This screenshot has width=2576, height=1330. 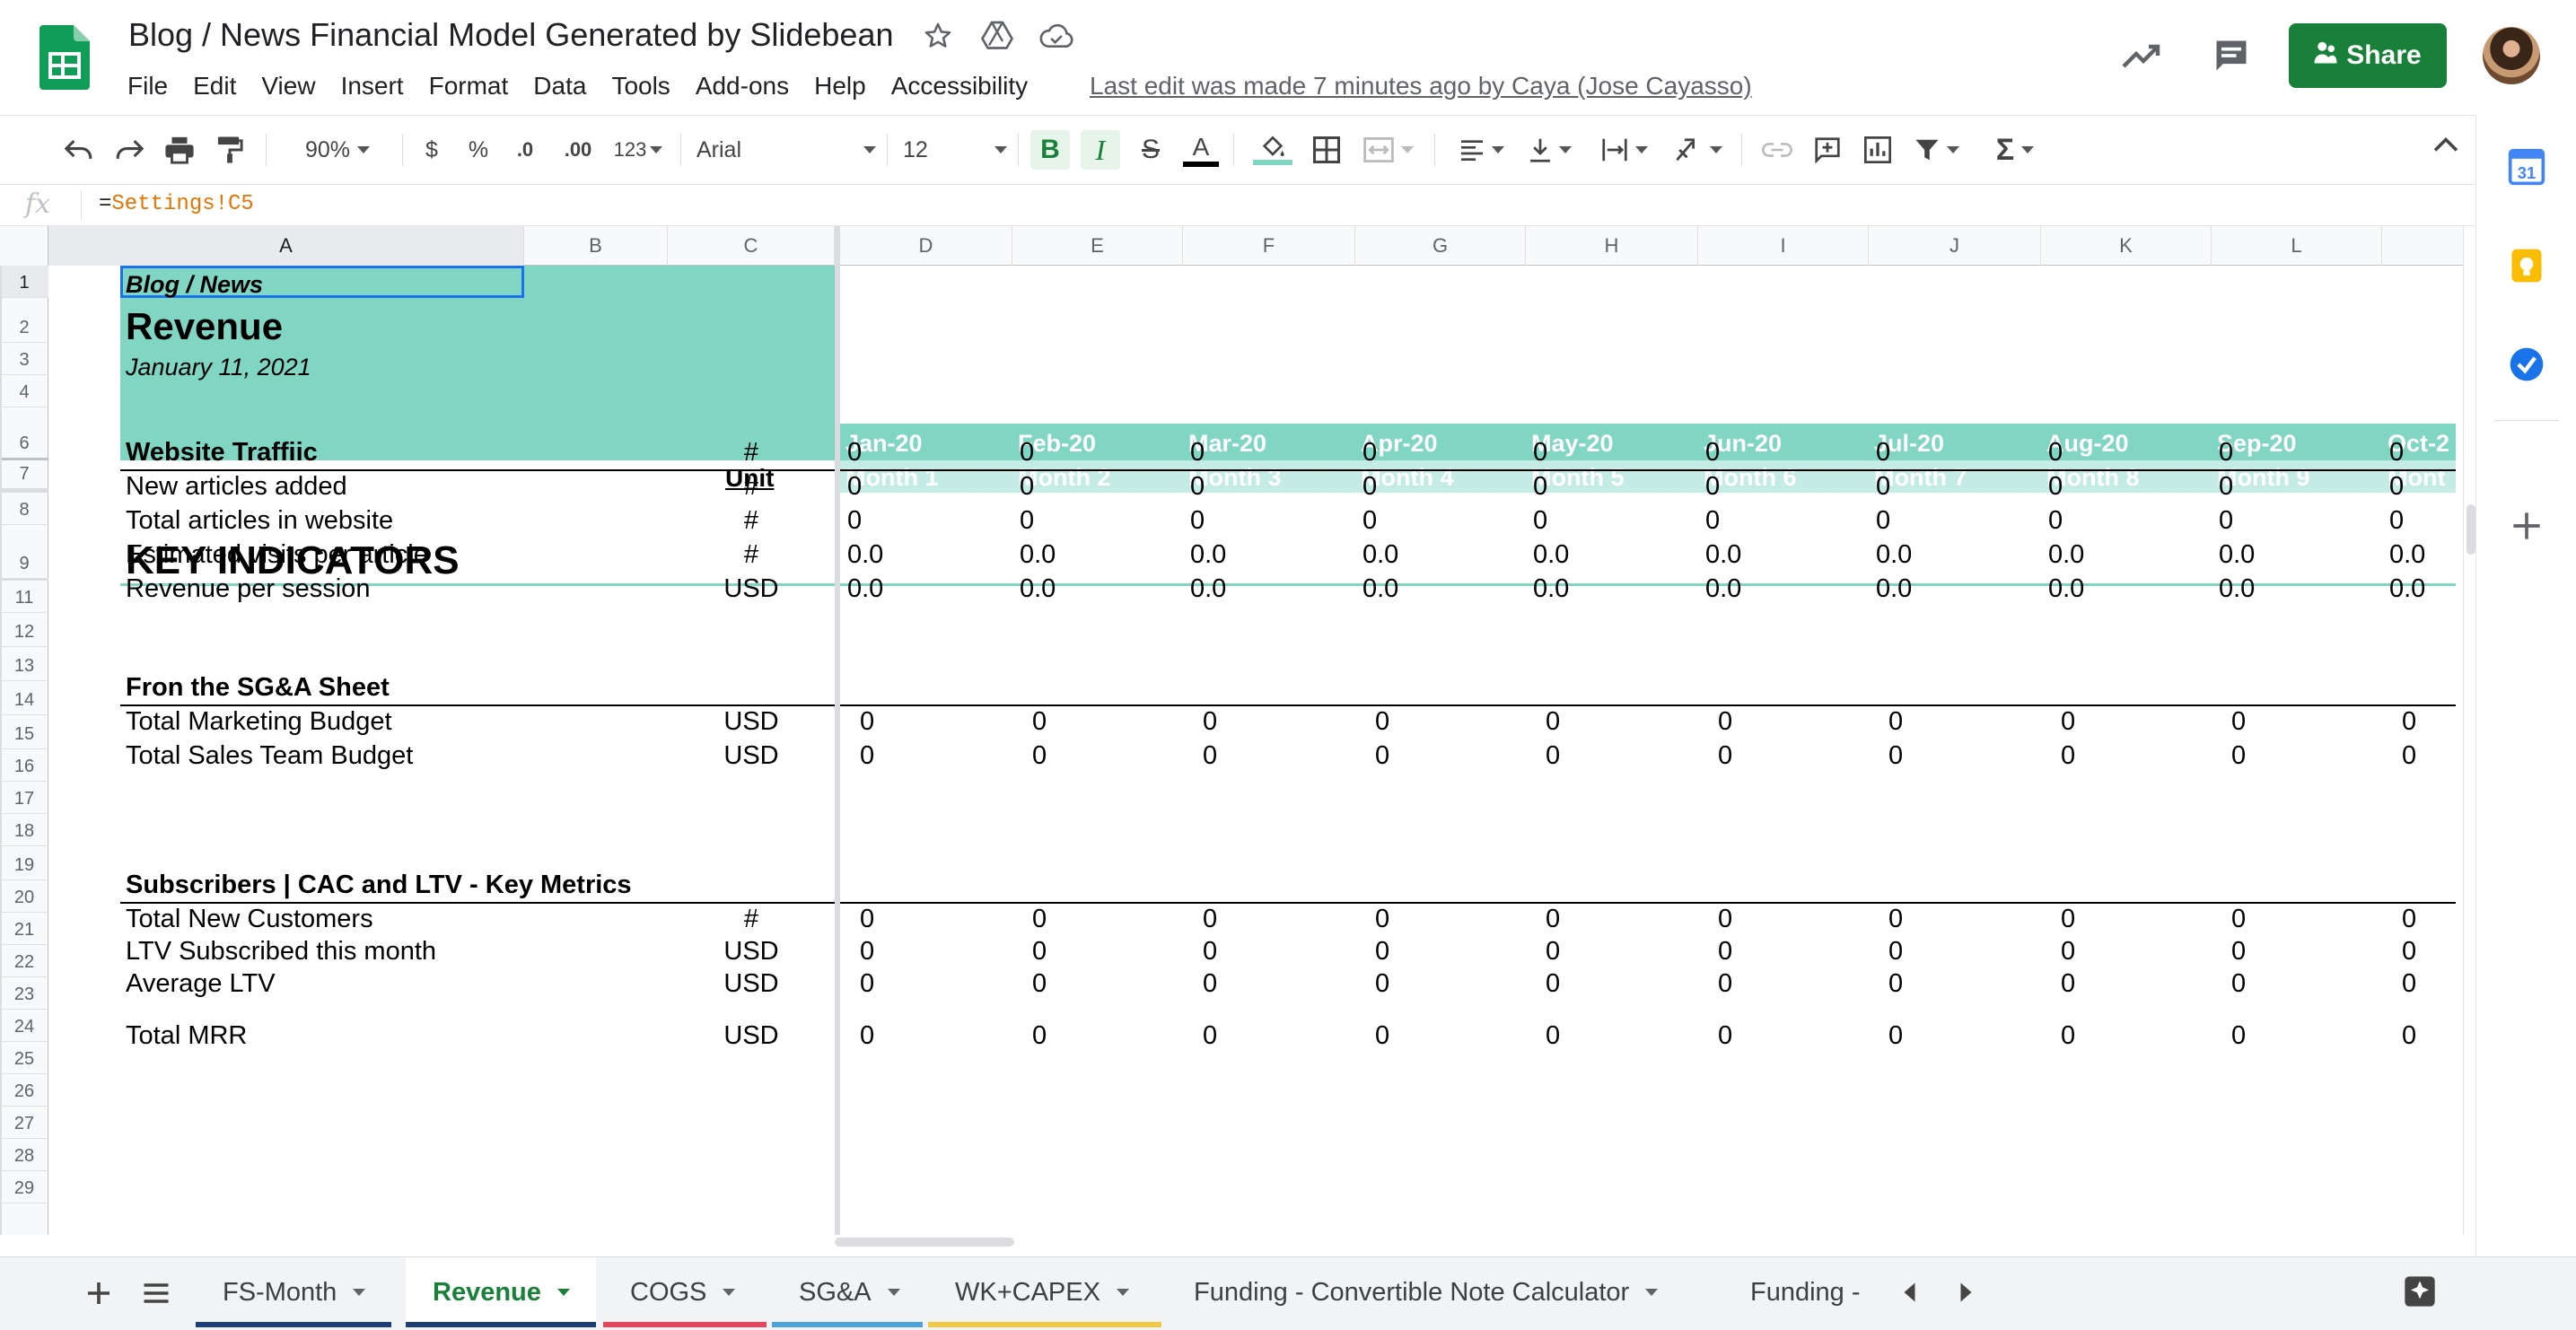 What do you see at coordinates (24, 1123) in the screenshot?
I see `row-header: 27` at bounding box center [24, 1123].